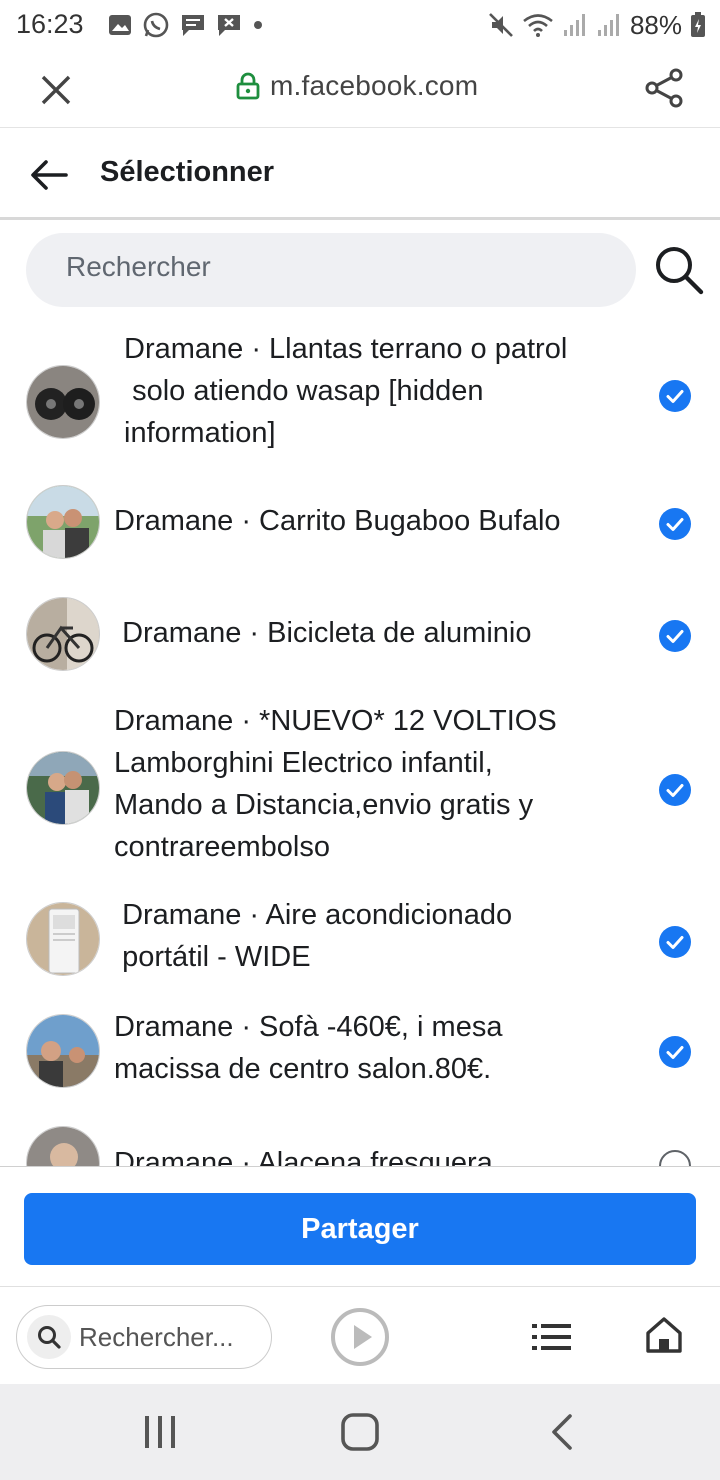  I want to click on page-header: Sélectionner, so click(360, 174).